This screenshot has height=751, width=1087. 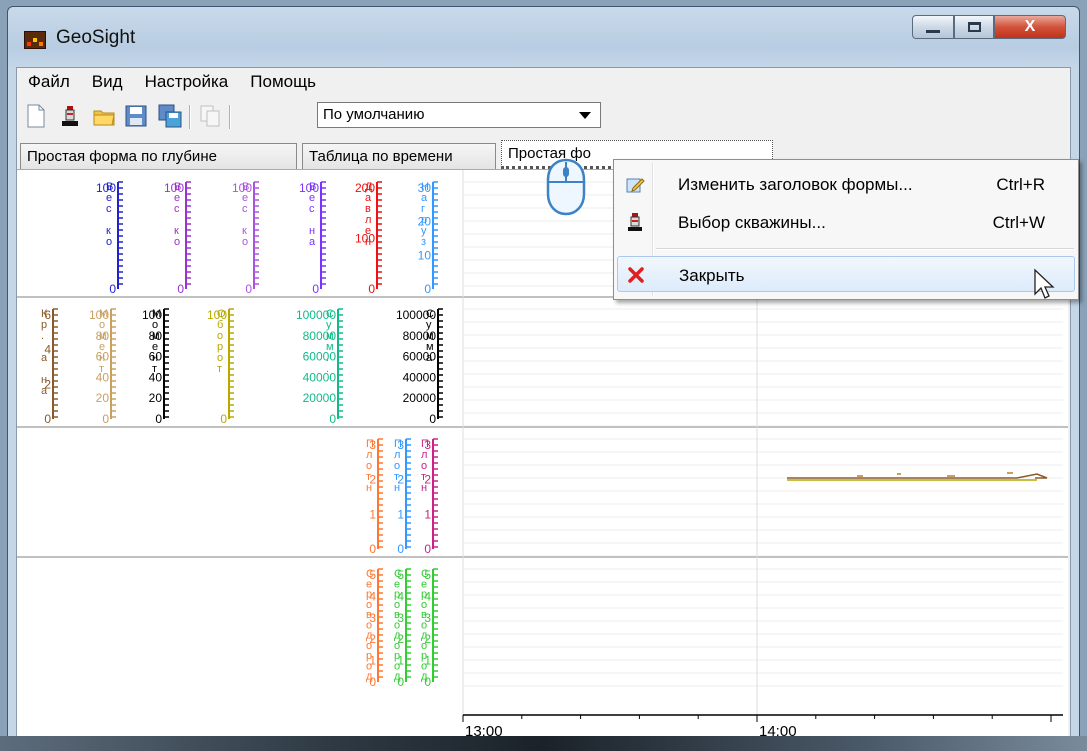 I want to click on axis-track-1-3: Об о р о т1000, so click(x=220, y=367).